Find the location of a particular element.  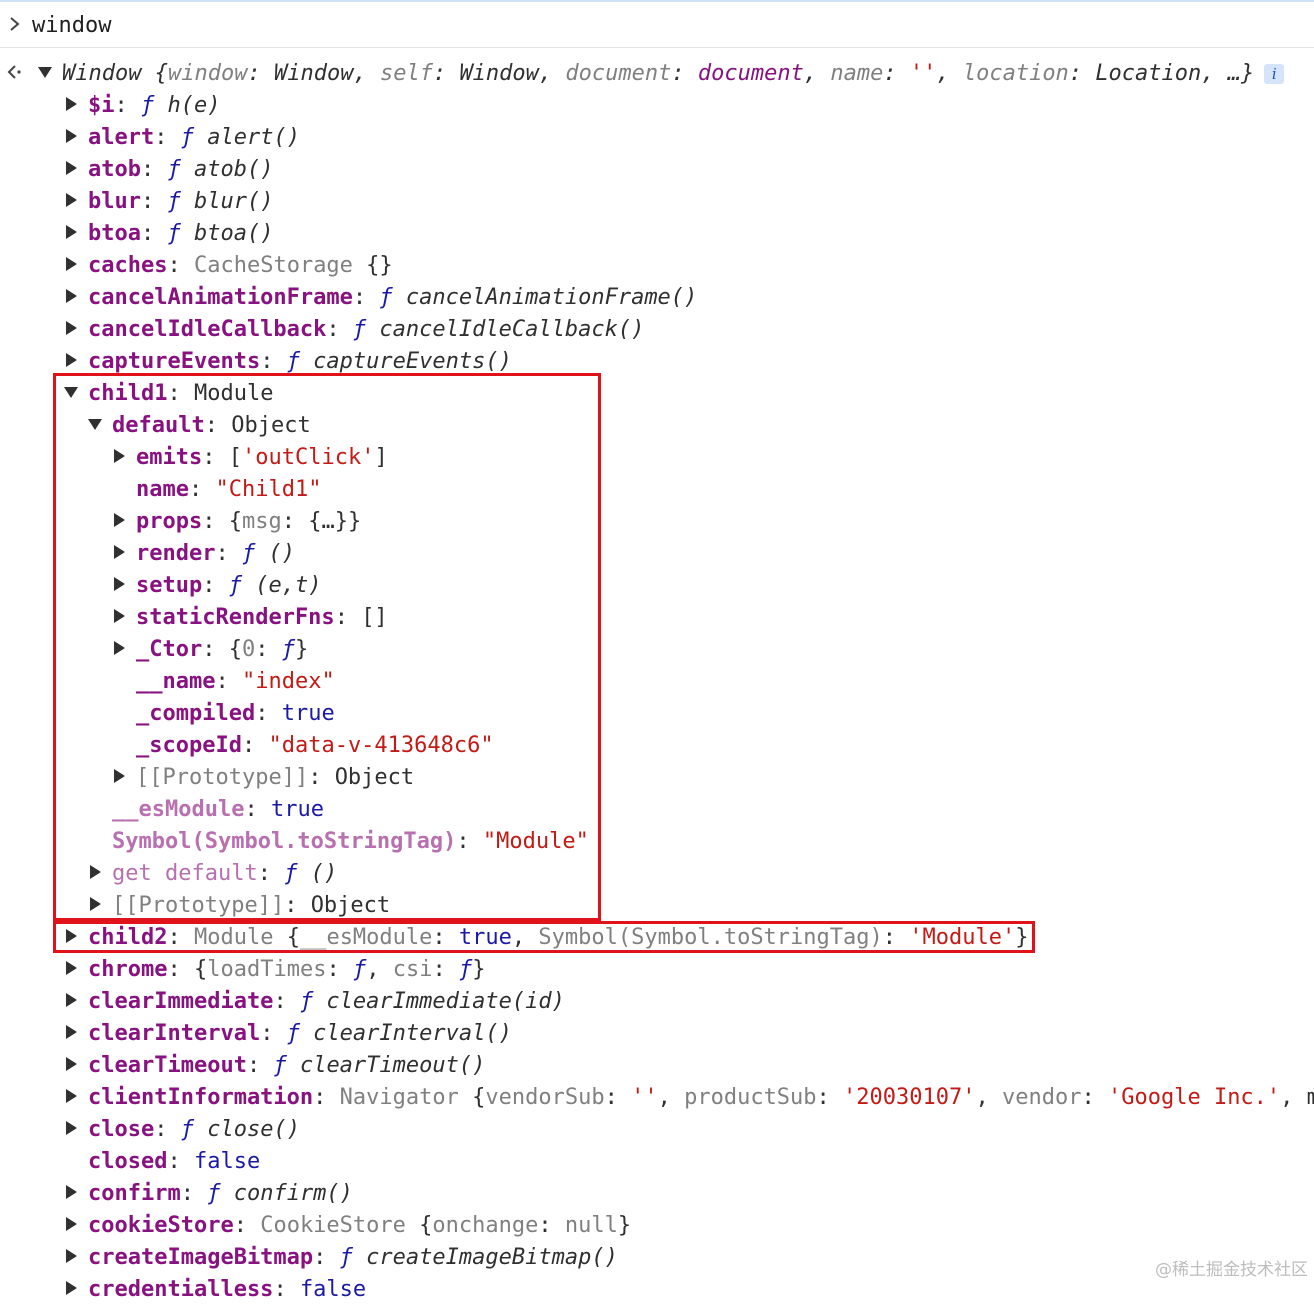

property-row: caches: CacheStorage {} is located at coordinates (228, 266).